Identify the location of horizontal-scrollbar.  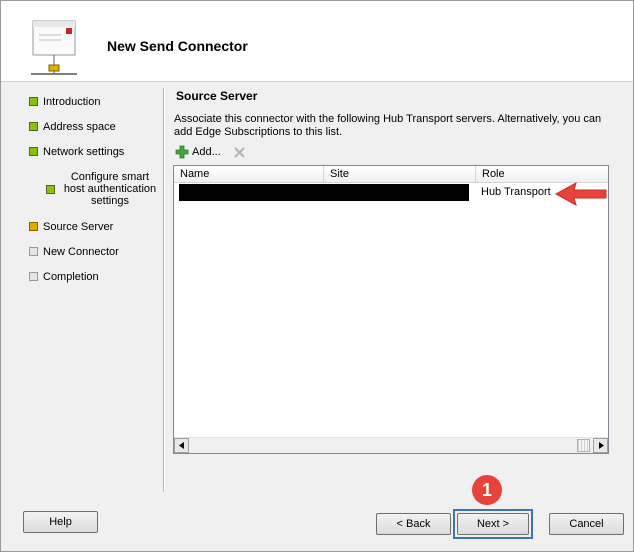
(391, 445).